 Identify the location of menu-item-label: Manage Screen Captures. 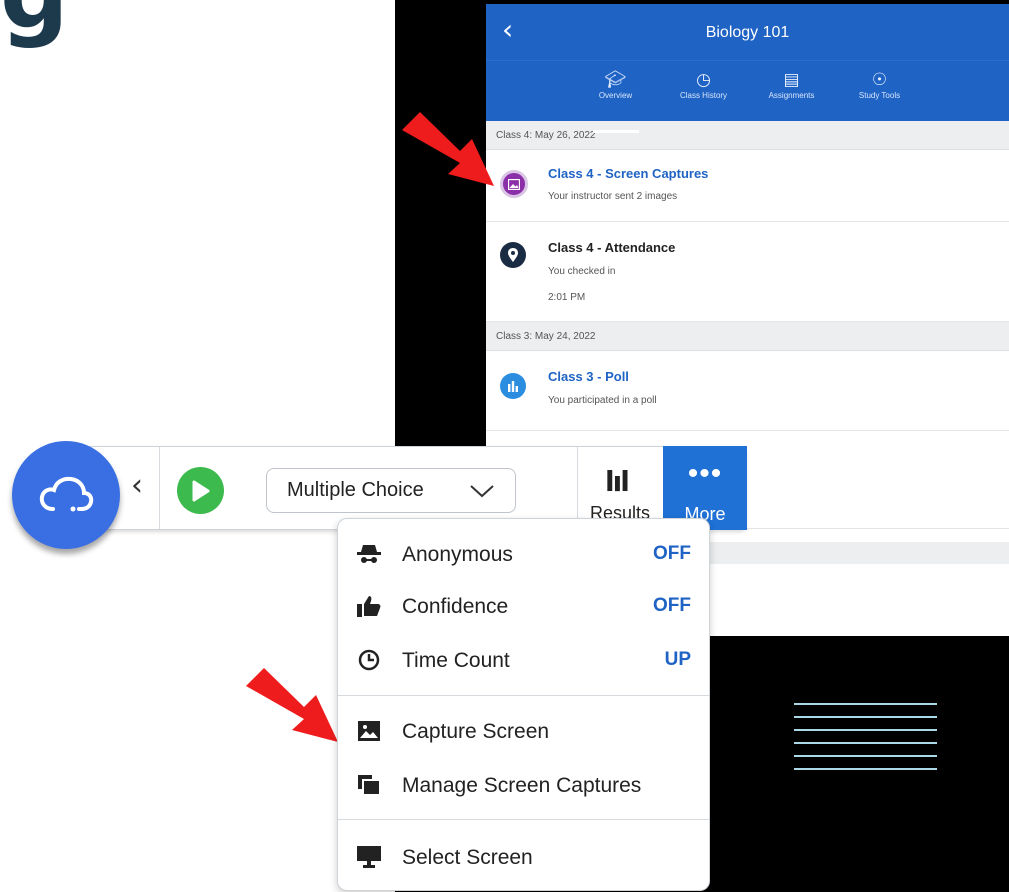
(522, 785).